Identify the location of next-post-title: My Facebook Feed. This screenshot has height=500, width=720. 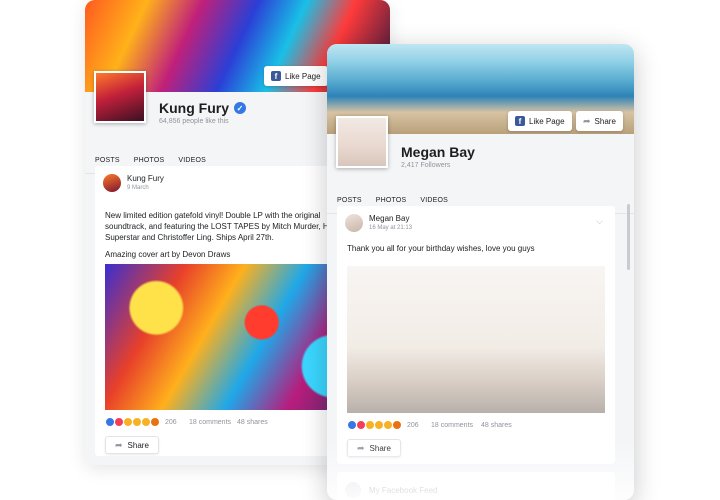
(403, 490).